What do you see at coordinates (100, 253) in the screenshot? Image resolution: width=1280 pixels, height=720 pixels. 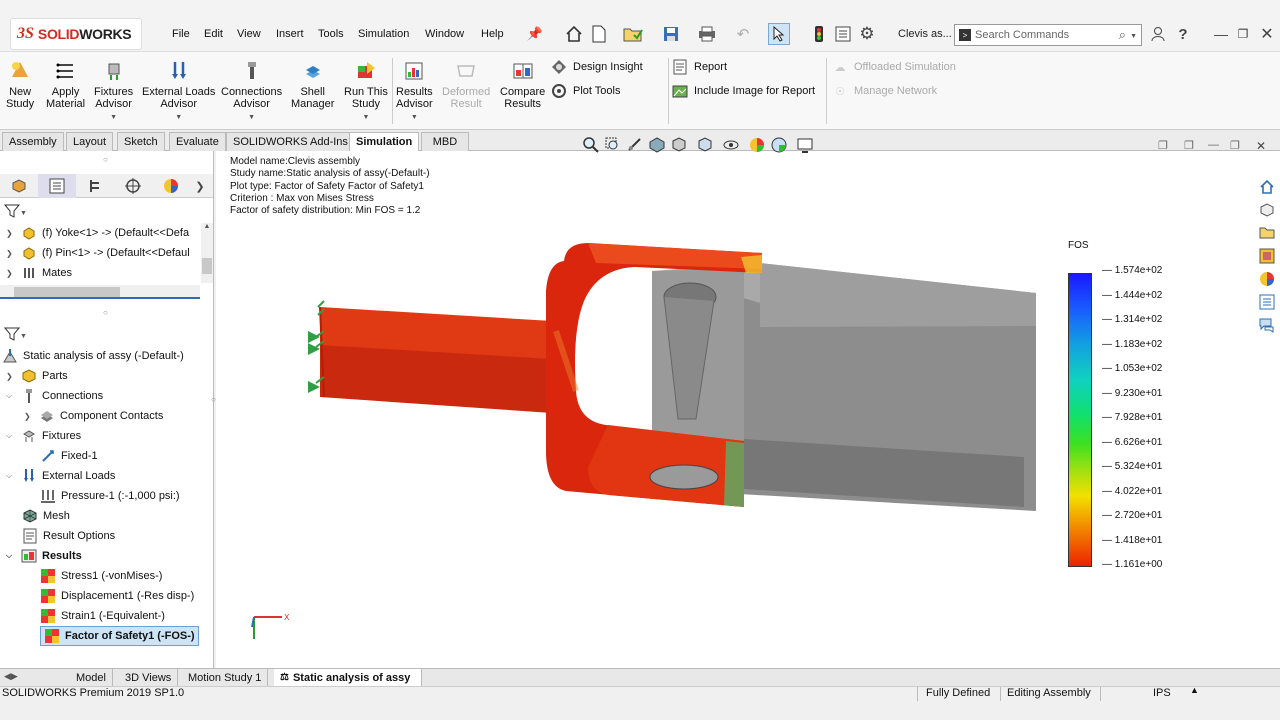 I see `tree-item-pin: ❯ (f) Pin<1> -> (Default<<Defaul` at bounding box center [100, 253].